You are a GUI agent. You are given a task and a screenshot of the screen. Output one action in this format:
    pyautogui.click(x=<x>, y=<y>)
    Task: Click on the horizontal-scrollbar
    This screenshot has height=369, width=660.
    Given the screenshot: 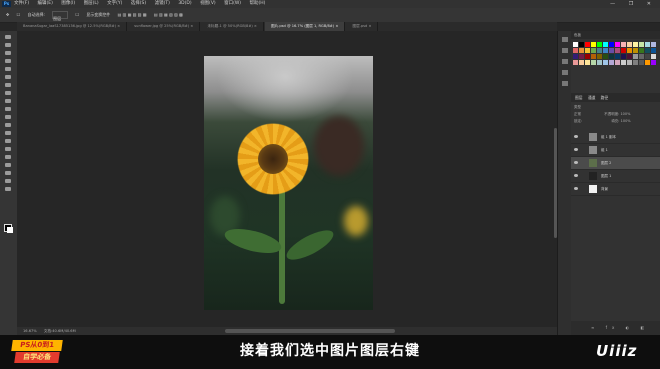 What is the action you would take?
    pyautogui.click(x=310, y=331)
    